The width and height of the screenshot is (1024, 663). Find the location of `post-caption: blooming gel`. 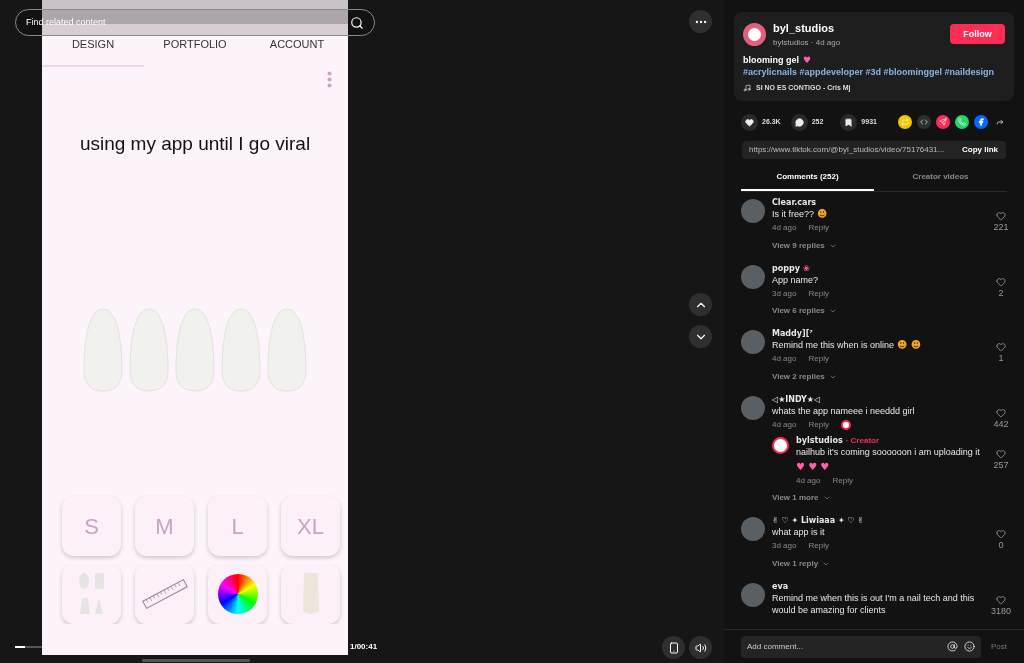

post-caption: blooming gel is located at coordinates (771, 59).